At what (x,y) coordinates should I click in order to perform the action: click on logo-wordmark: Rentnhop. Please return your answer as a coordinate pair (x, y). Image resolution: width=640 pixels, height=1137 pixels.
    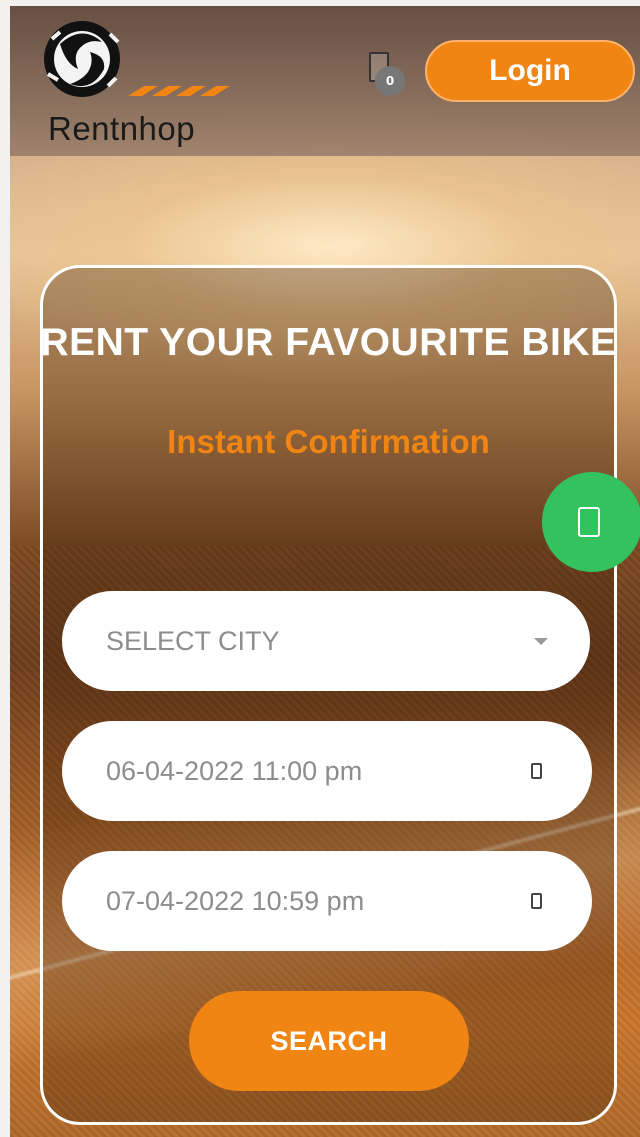
    Looking at the image, I should click on (122, 128).